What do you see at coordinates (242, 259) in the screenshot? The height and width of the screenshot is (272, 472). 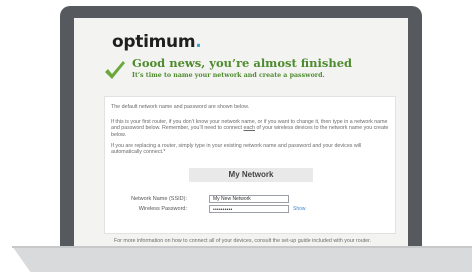 I see `laptop-base` at bounding box center [242, 259].